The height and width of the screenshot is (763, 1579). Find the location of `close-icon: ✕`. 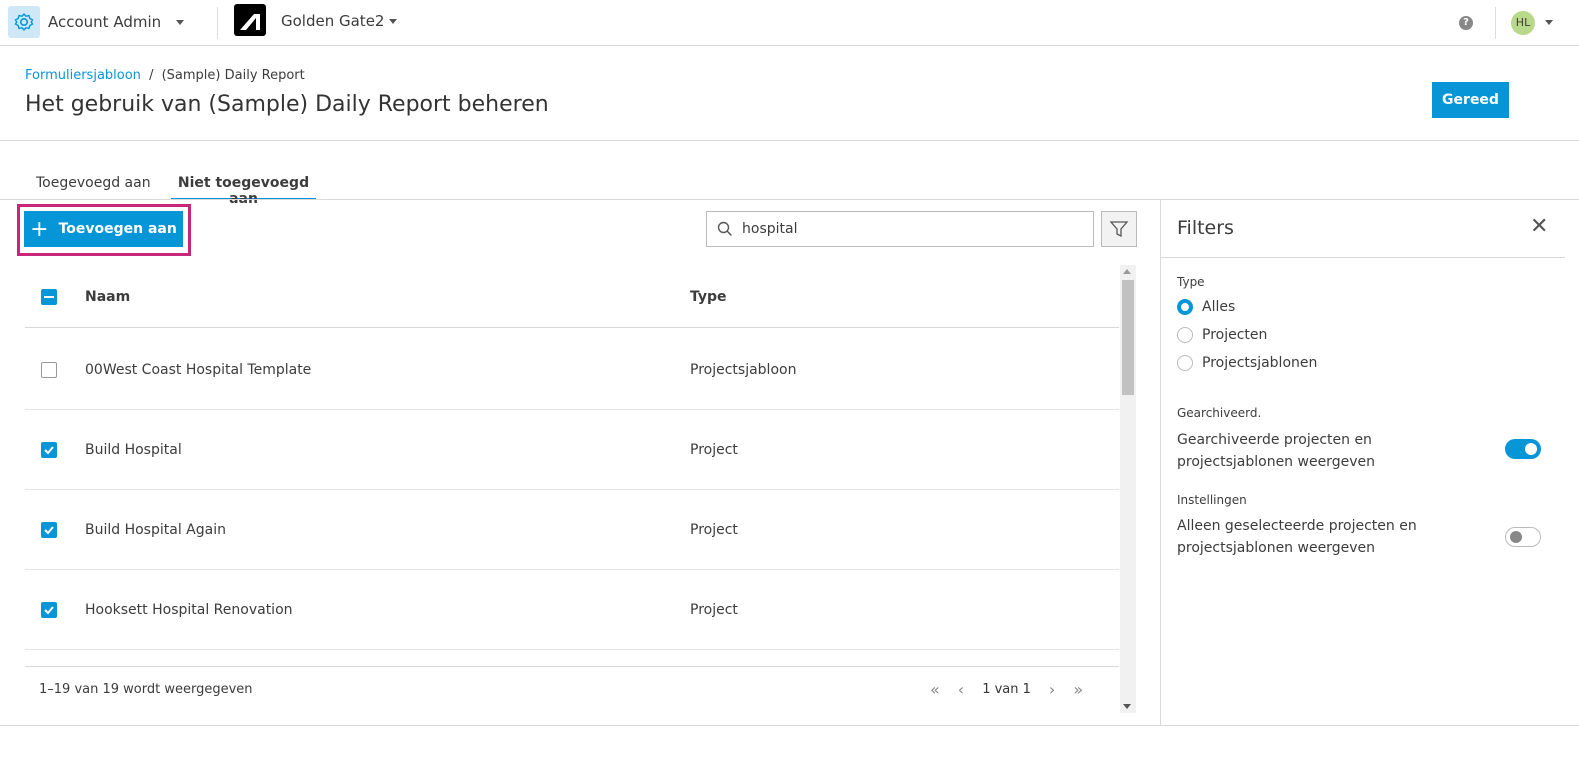

close-icon: ✕ is located at coordinates (1539, 226).